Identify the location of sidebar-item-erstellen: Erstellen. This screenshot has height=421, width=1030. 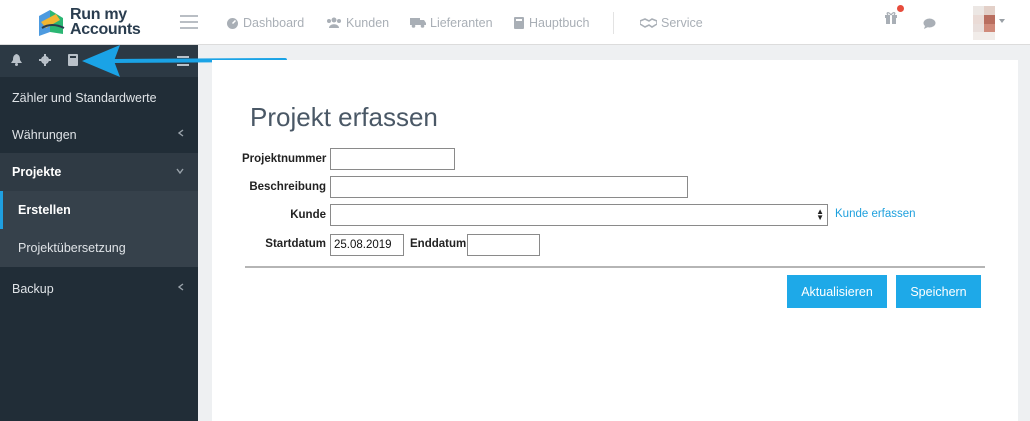
(99, 210).